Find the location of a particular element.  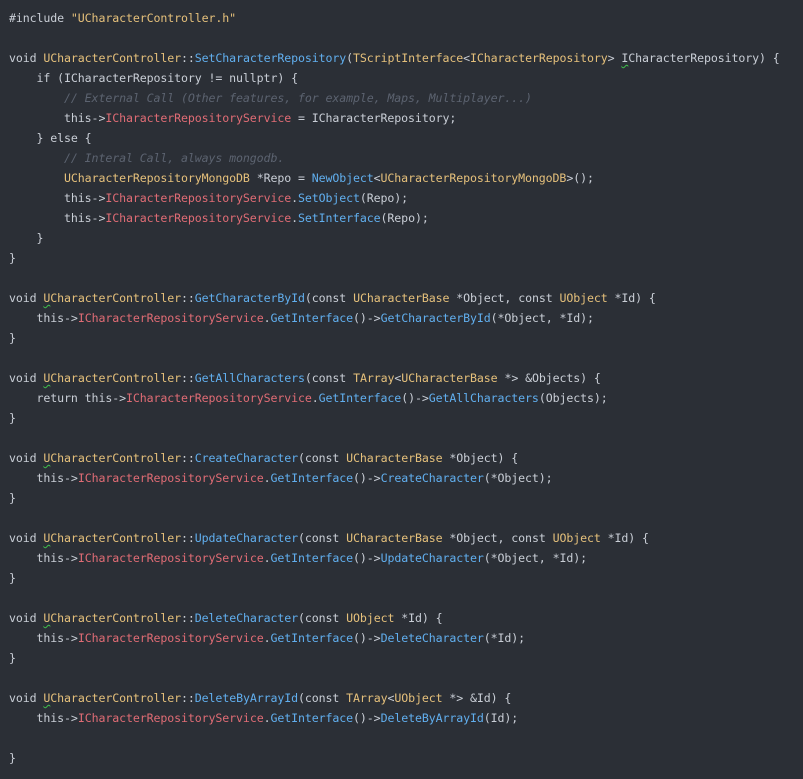

code-line: } else { is located at coordinates (401, 138).